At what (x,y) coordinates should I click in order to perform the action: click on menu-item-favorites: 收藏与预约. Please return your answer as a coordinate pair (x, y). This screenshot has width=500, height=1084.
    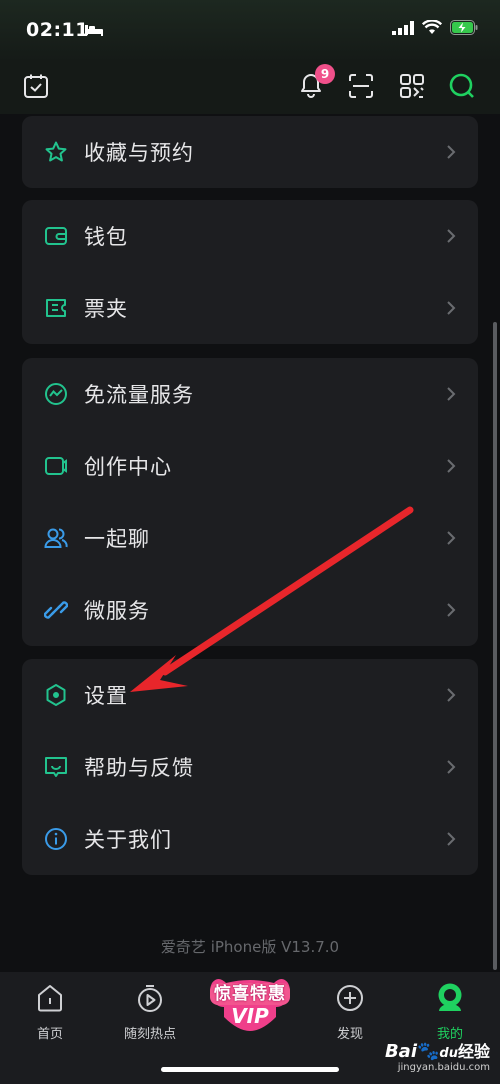
    Looking at the image, I should click on (250, 152).